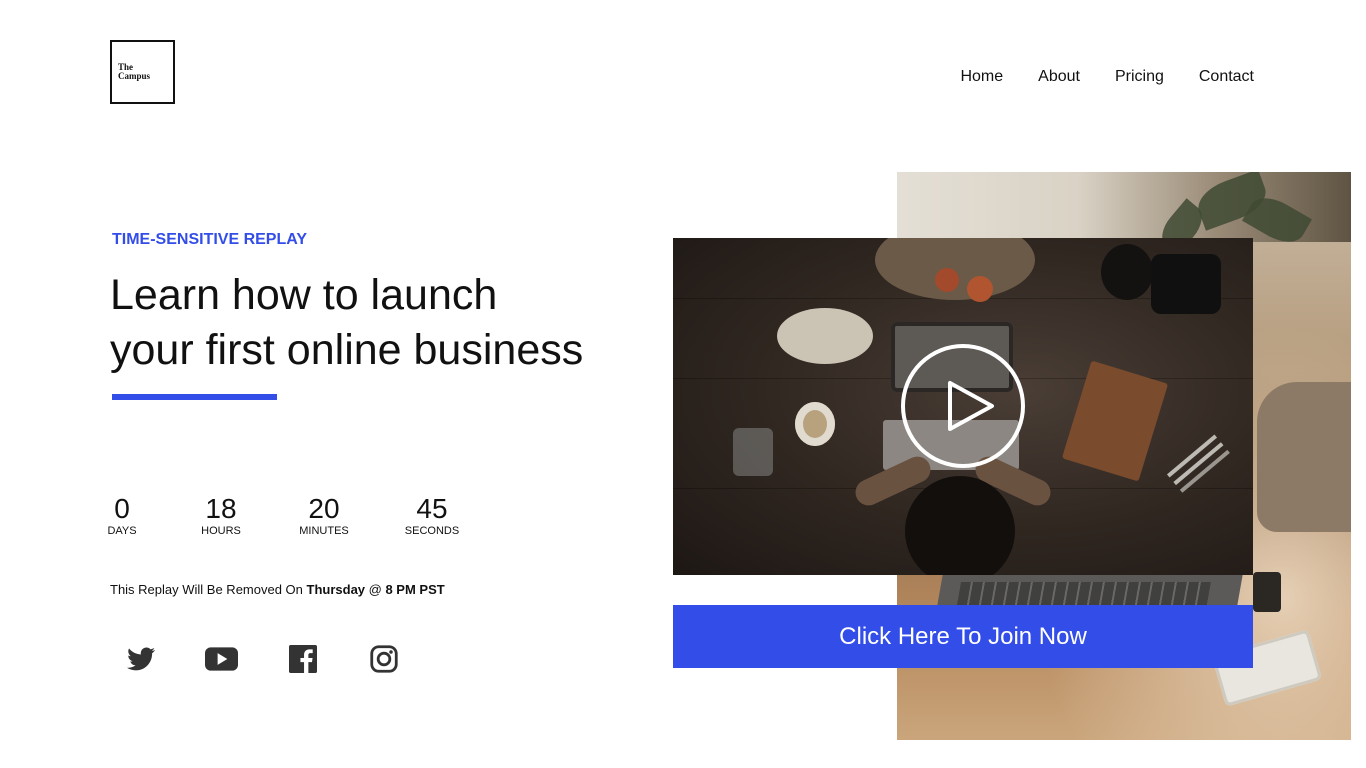 The image size is (1366, 768). I want to click on facebook-icon, so click(302, 658).